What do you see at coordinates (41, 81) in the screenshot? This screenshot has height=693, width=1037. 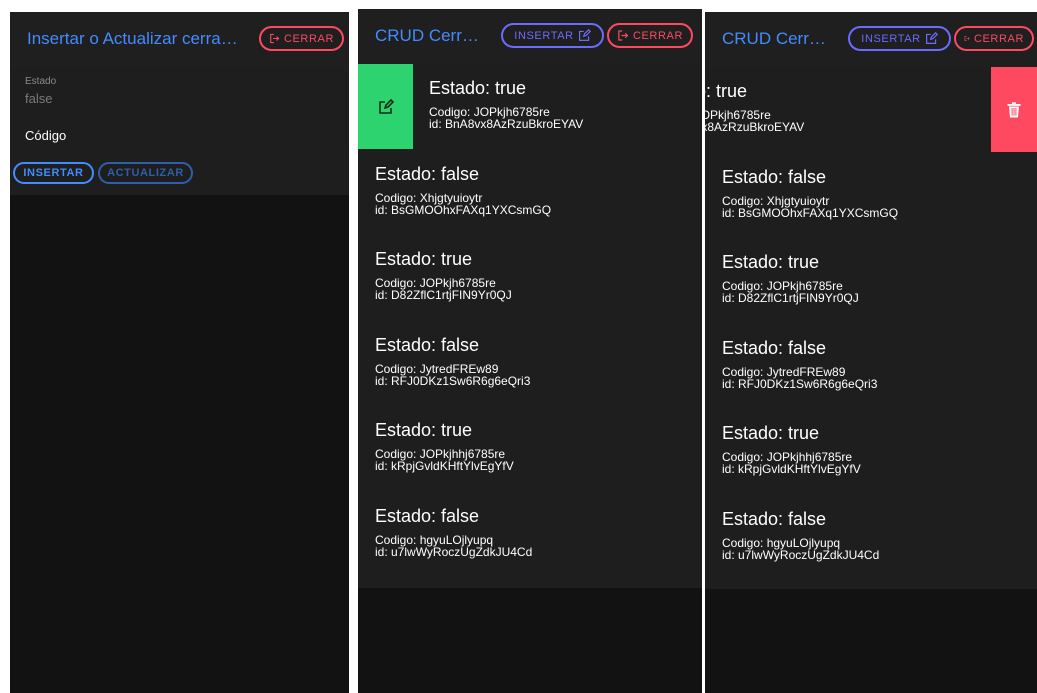 I see `estado-label: Estado` at bounding box center [41, 81].